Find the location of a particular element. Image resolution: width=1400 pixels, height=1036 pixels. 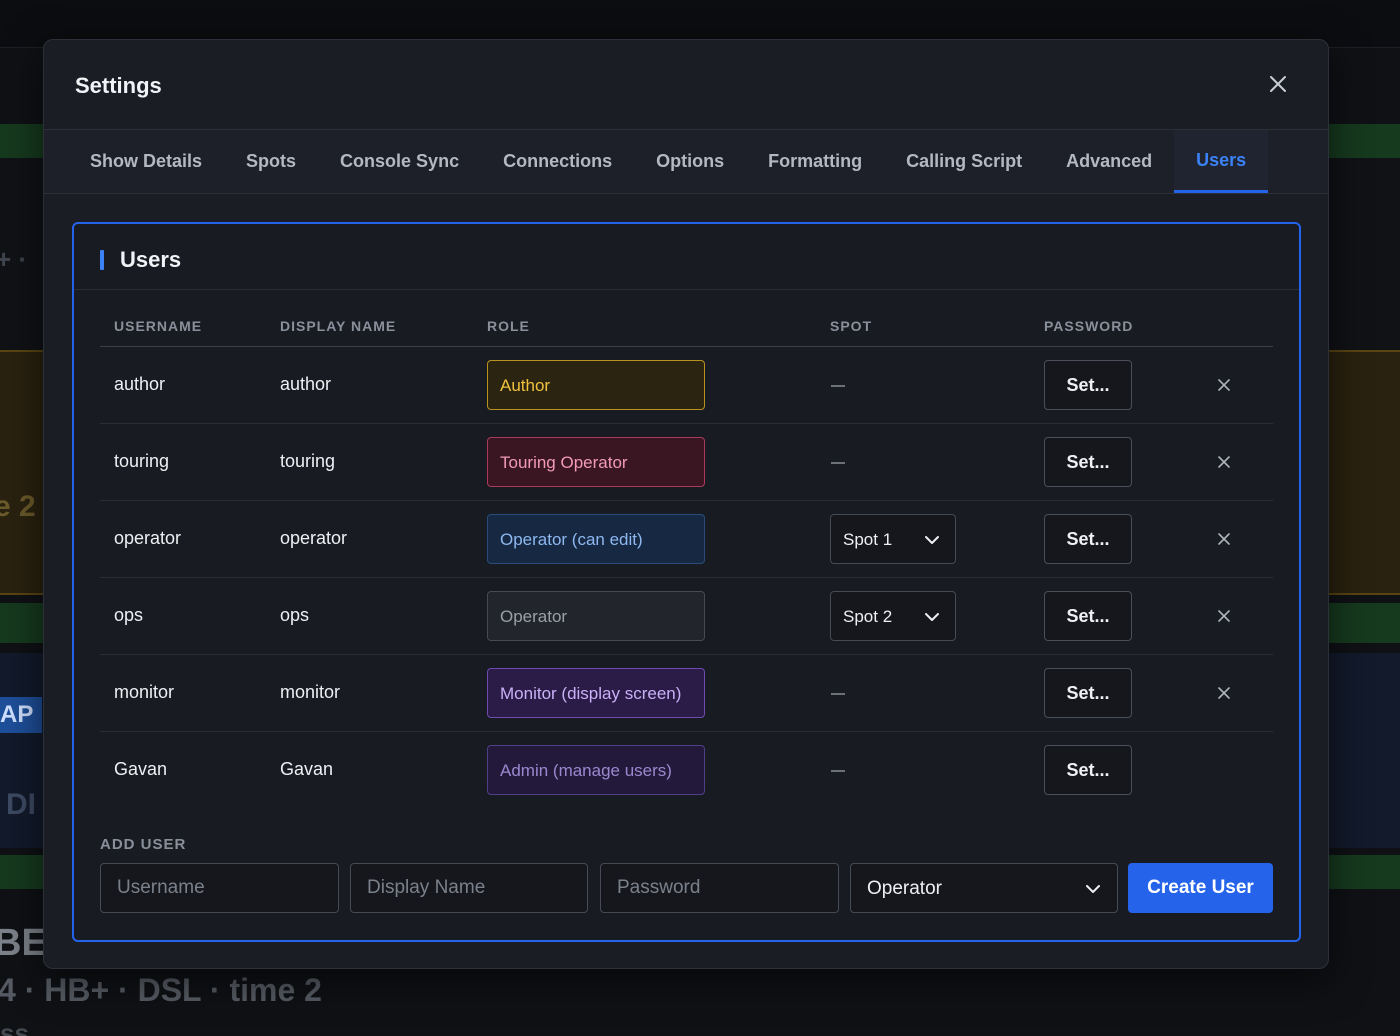

tab-console-sync: Console Sync is located at coordinates (399, 161).